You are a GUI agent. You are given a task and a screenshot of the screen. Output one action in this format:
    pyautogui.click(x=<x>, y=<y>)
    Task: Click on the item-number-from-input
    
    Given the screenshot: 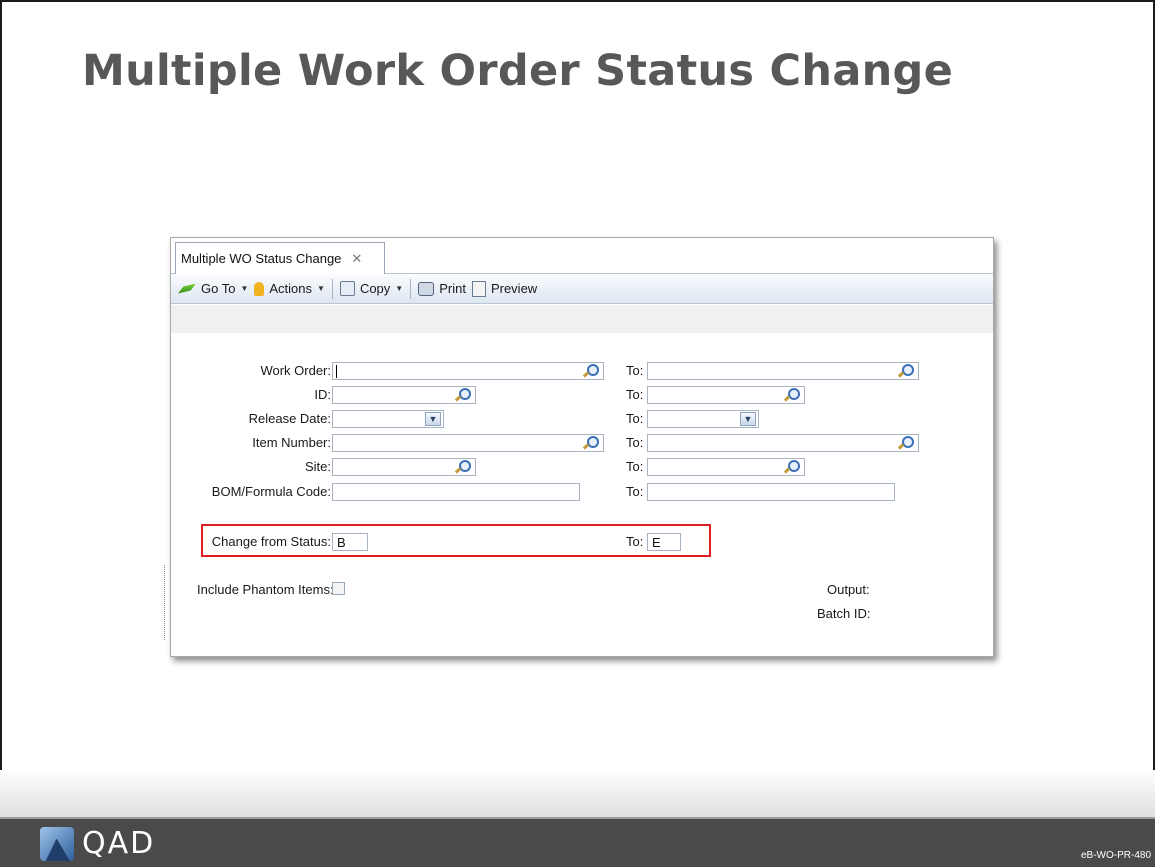 What is the action you would take?
    pyautogui.click(x=468, y=443)
    